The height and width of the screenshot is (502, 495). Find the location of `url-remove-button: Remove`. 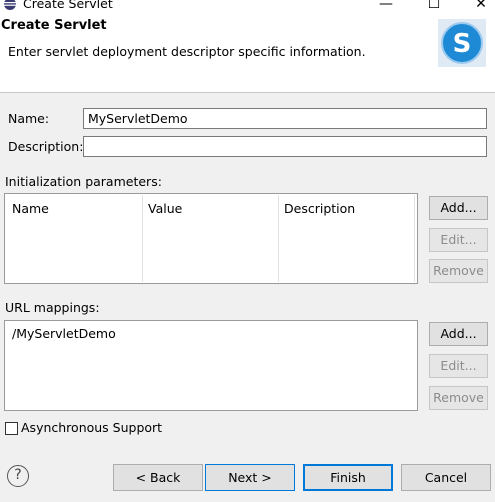

url-remove-button: Remove is located at coordinates (458, 398).